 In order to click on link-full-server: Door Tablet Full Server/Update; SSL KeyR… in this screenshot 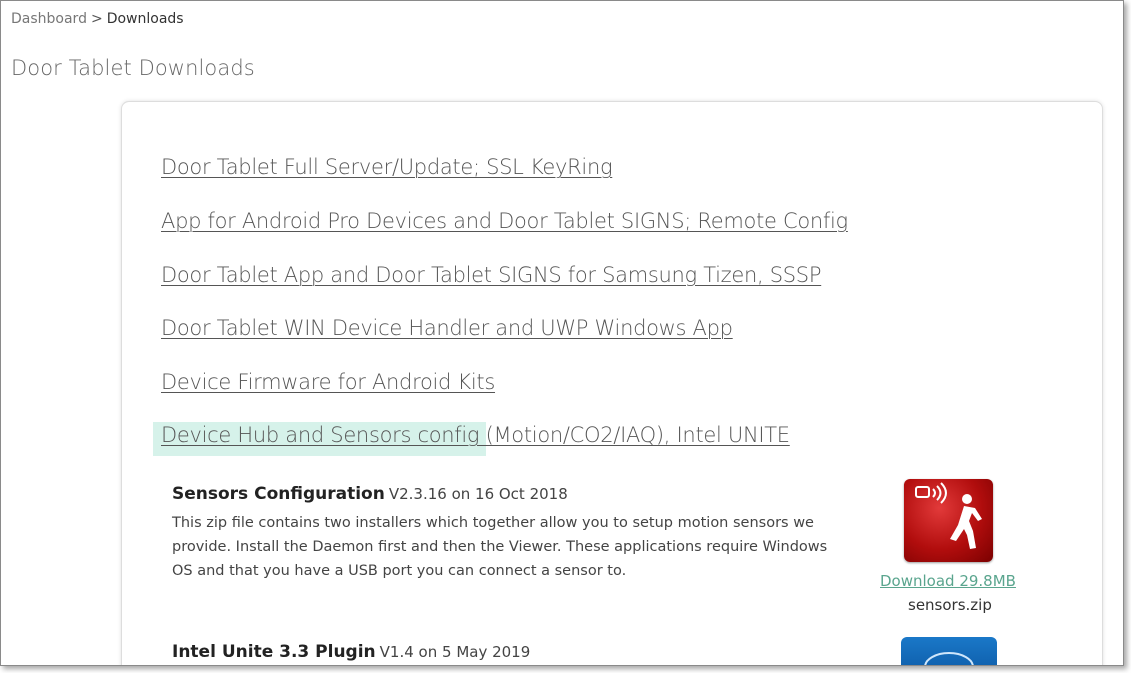, I will do `click(387, 167)`.